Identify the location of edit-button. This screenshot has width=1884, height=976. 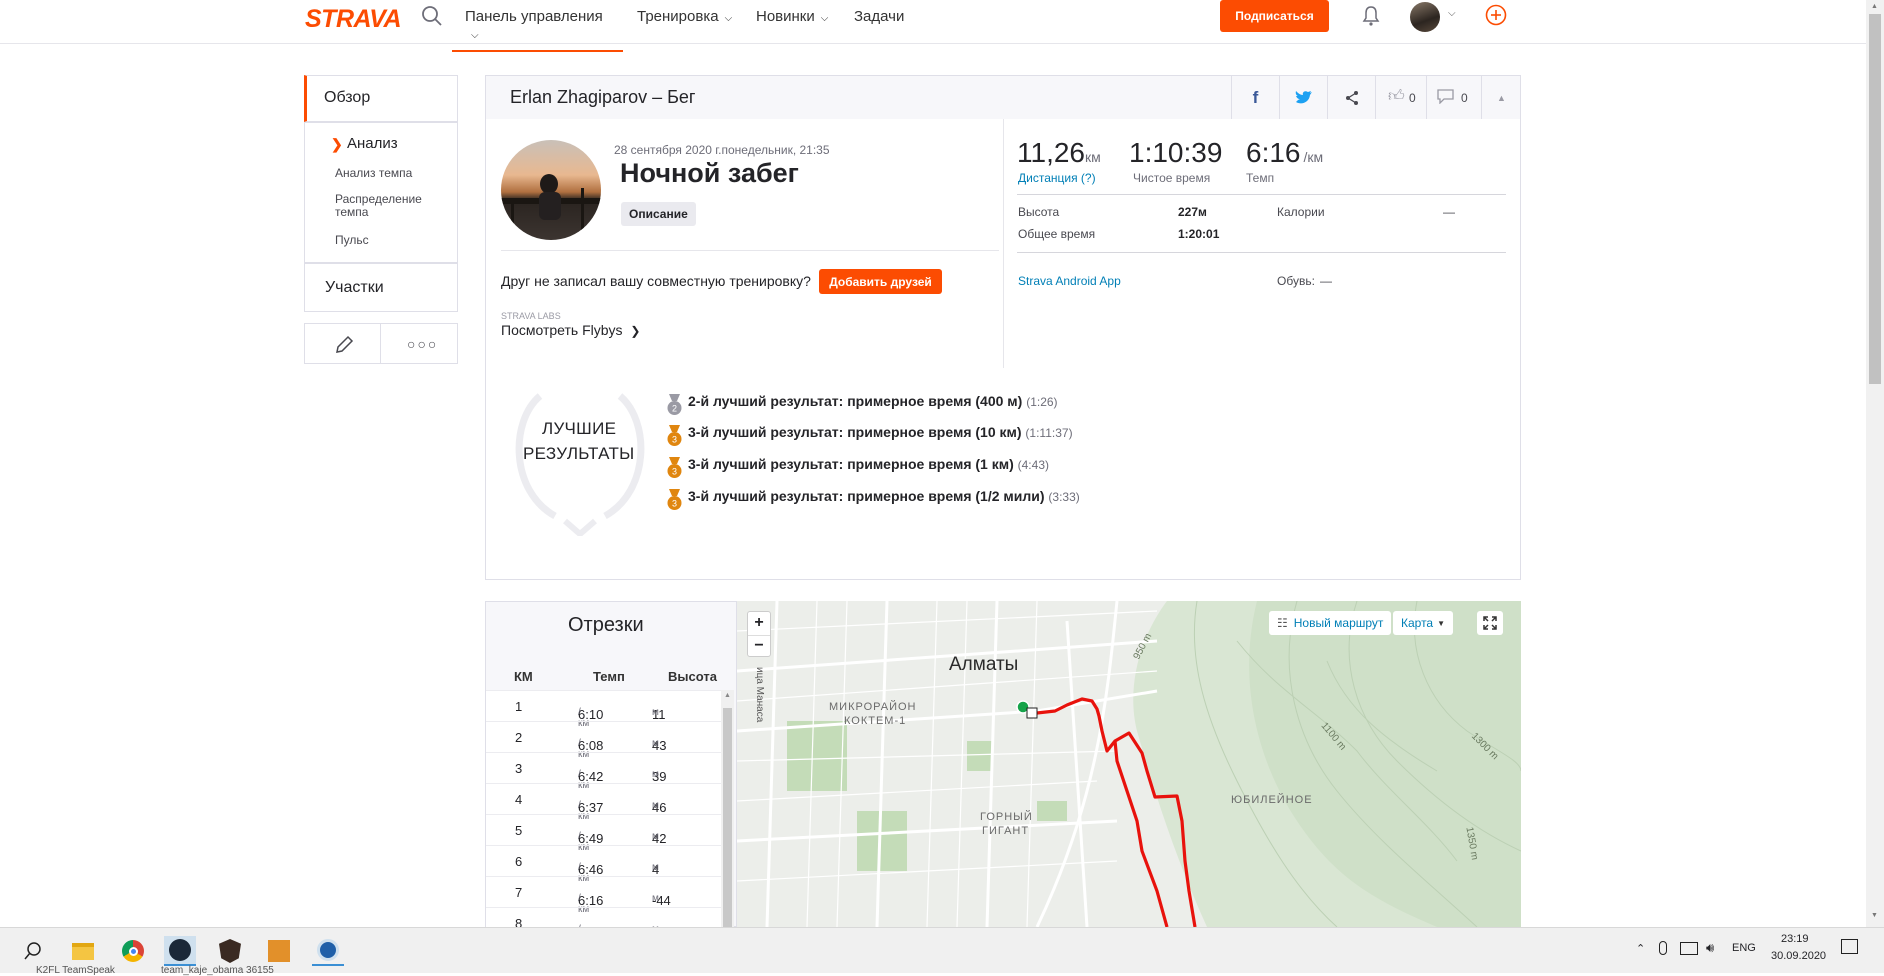
(342, 343).